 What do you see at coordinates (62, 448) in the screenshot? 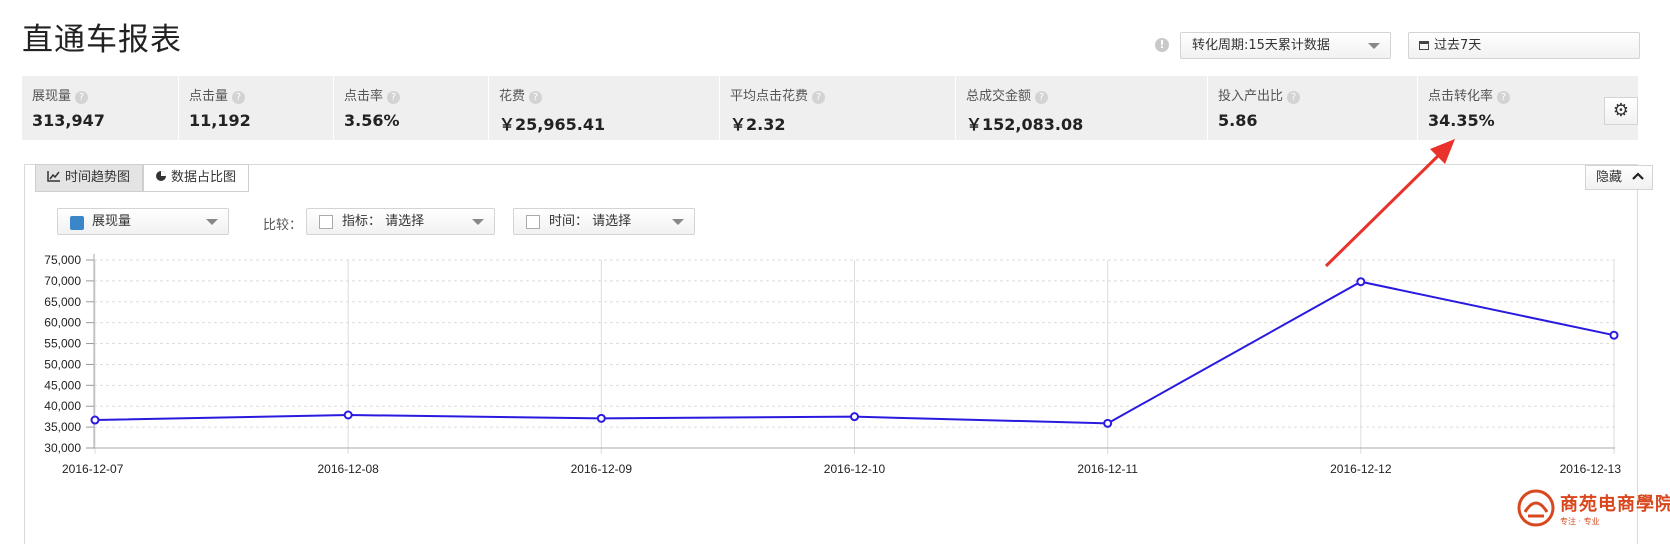
I see `y-tick-label: 30,000` at bounding box center [62, 448].